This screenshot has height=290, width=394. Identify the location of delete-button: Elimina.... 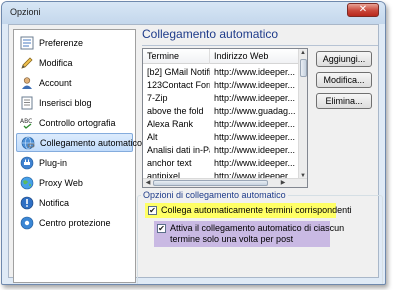
(344, 101).